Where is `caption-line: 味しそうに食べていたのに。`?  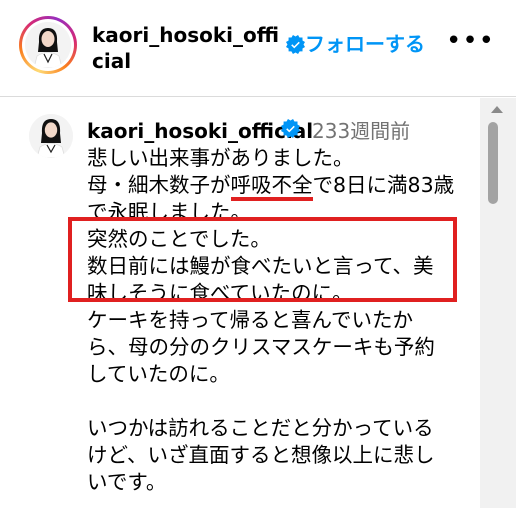 caption-line: 味しそうに食べていたのに。 is located at coordinates (220, 293).